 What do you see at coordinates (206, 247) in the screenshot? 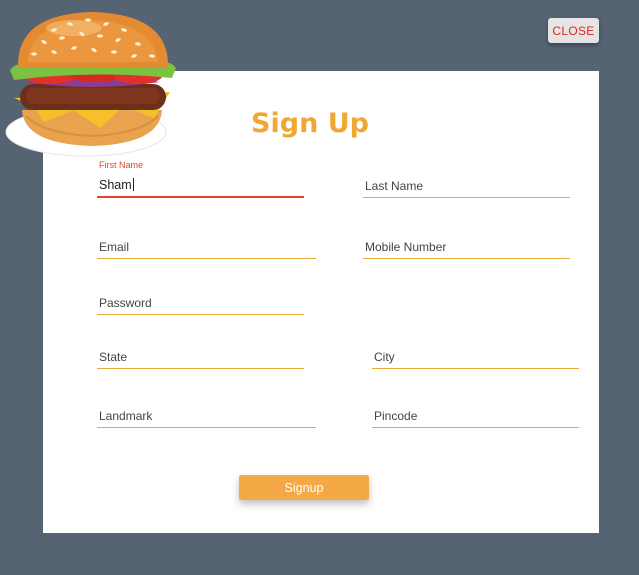
I see `email-field: Email` at bounding box center [206, 247].